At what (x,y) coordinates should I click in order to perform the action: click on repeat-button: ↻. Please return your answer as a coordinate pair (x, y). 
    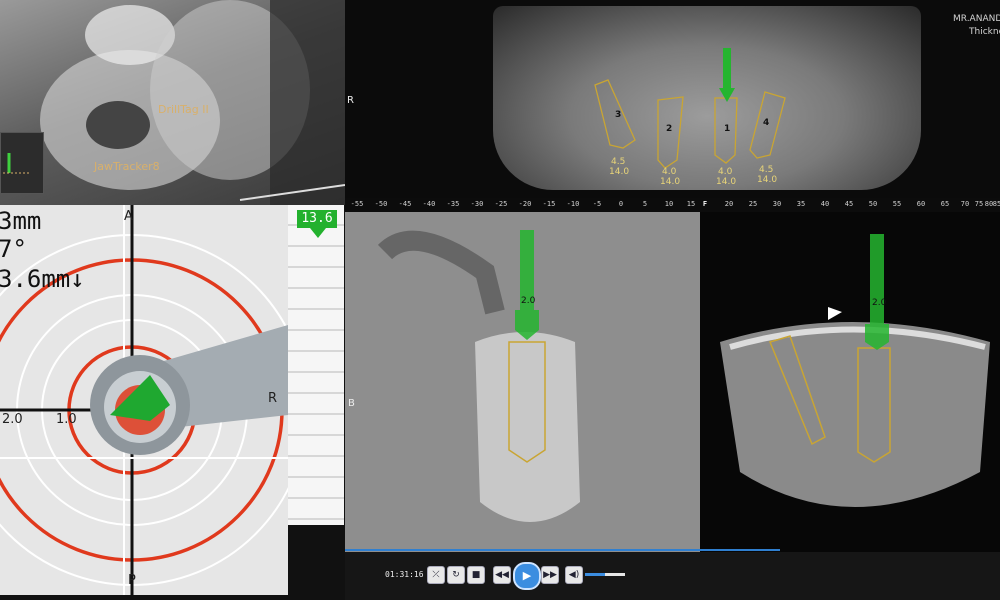
    Looking at the image, I should click on (456, 575).